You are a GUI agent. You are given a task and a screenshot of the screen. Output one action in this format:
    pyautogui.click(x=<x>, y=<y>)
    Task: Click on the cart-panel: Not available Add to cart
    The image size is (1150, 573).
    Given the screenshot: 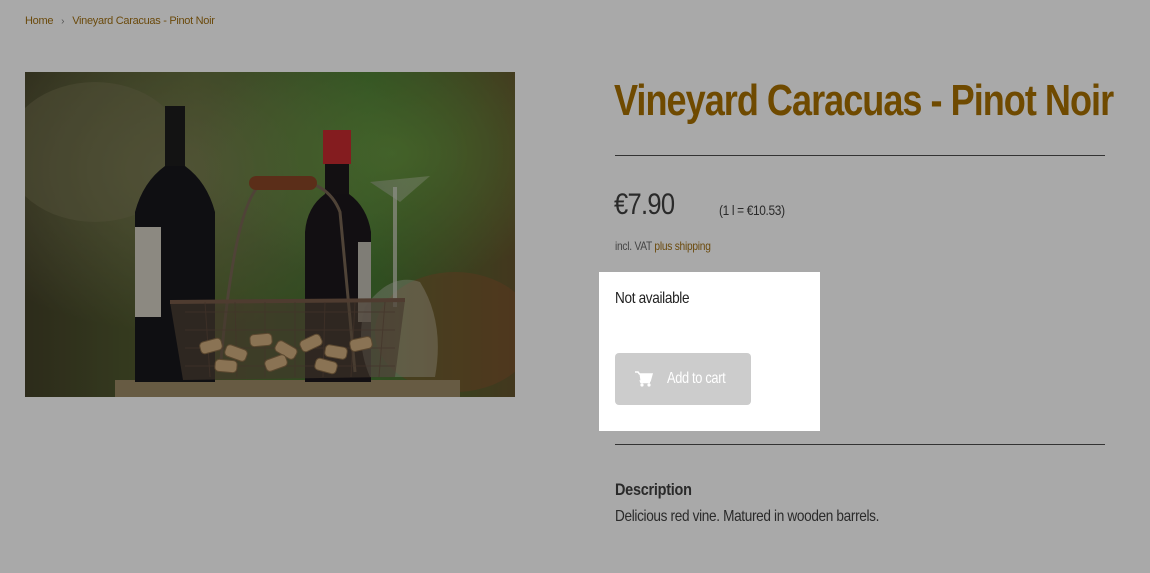 What is the action you would take?
    pyautogui.click(x=709, y=351)
    